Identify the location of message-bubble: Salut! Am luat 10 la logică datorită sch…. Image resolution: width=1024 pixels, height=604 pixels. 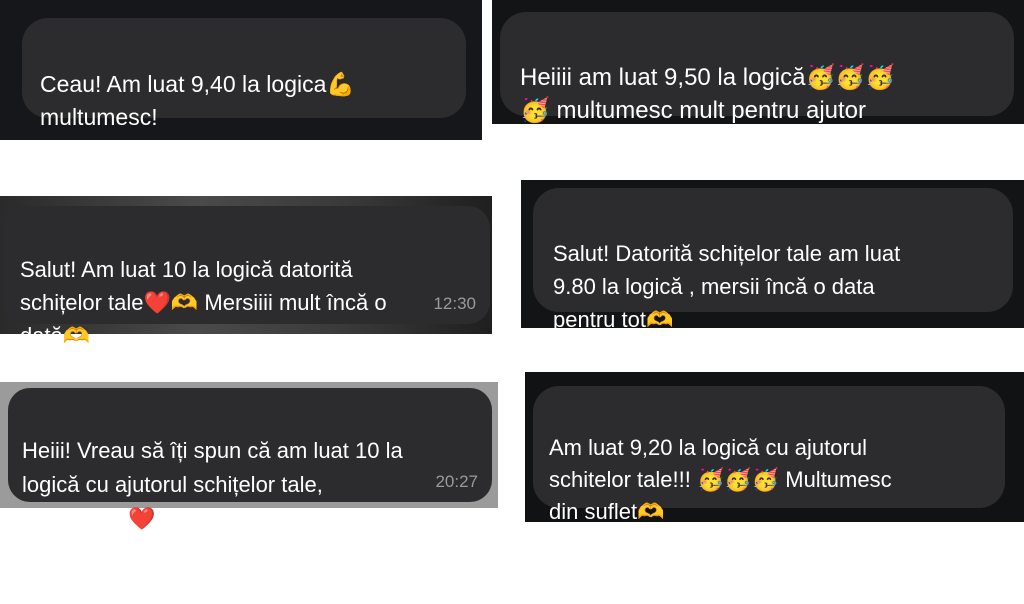
(247, 277).